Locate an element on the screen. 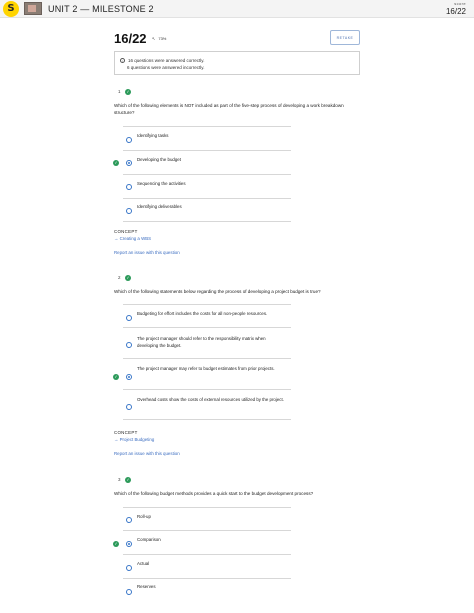  question-number: 1 is located at coordinates (119, 91).